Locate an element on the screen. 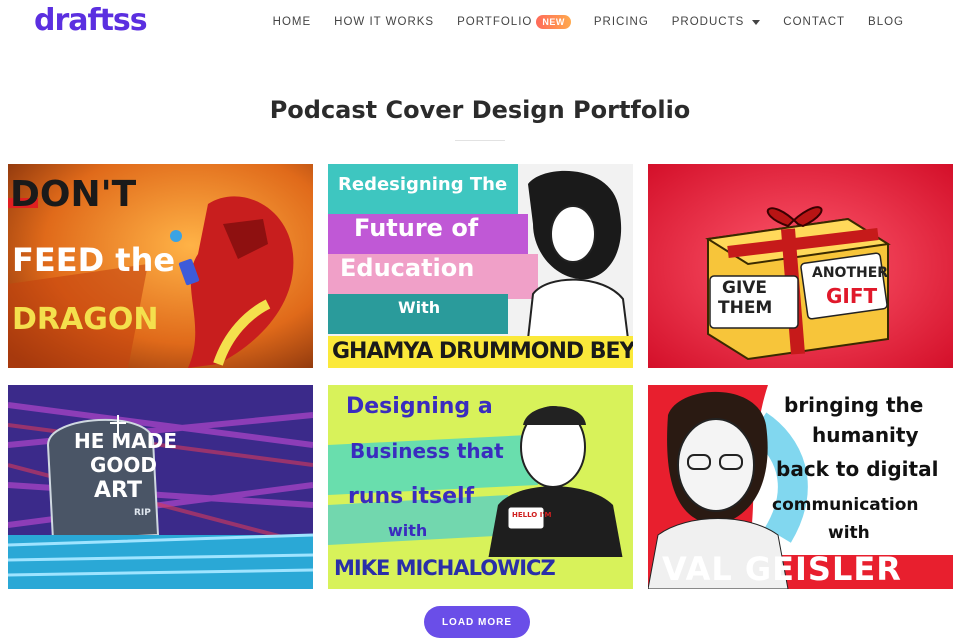 Image resolution: width=960 pixels, height=640 pixels. card-title-line: GIFT is located at coordinates (852, 296).